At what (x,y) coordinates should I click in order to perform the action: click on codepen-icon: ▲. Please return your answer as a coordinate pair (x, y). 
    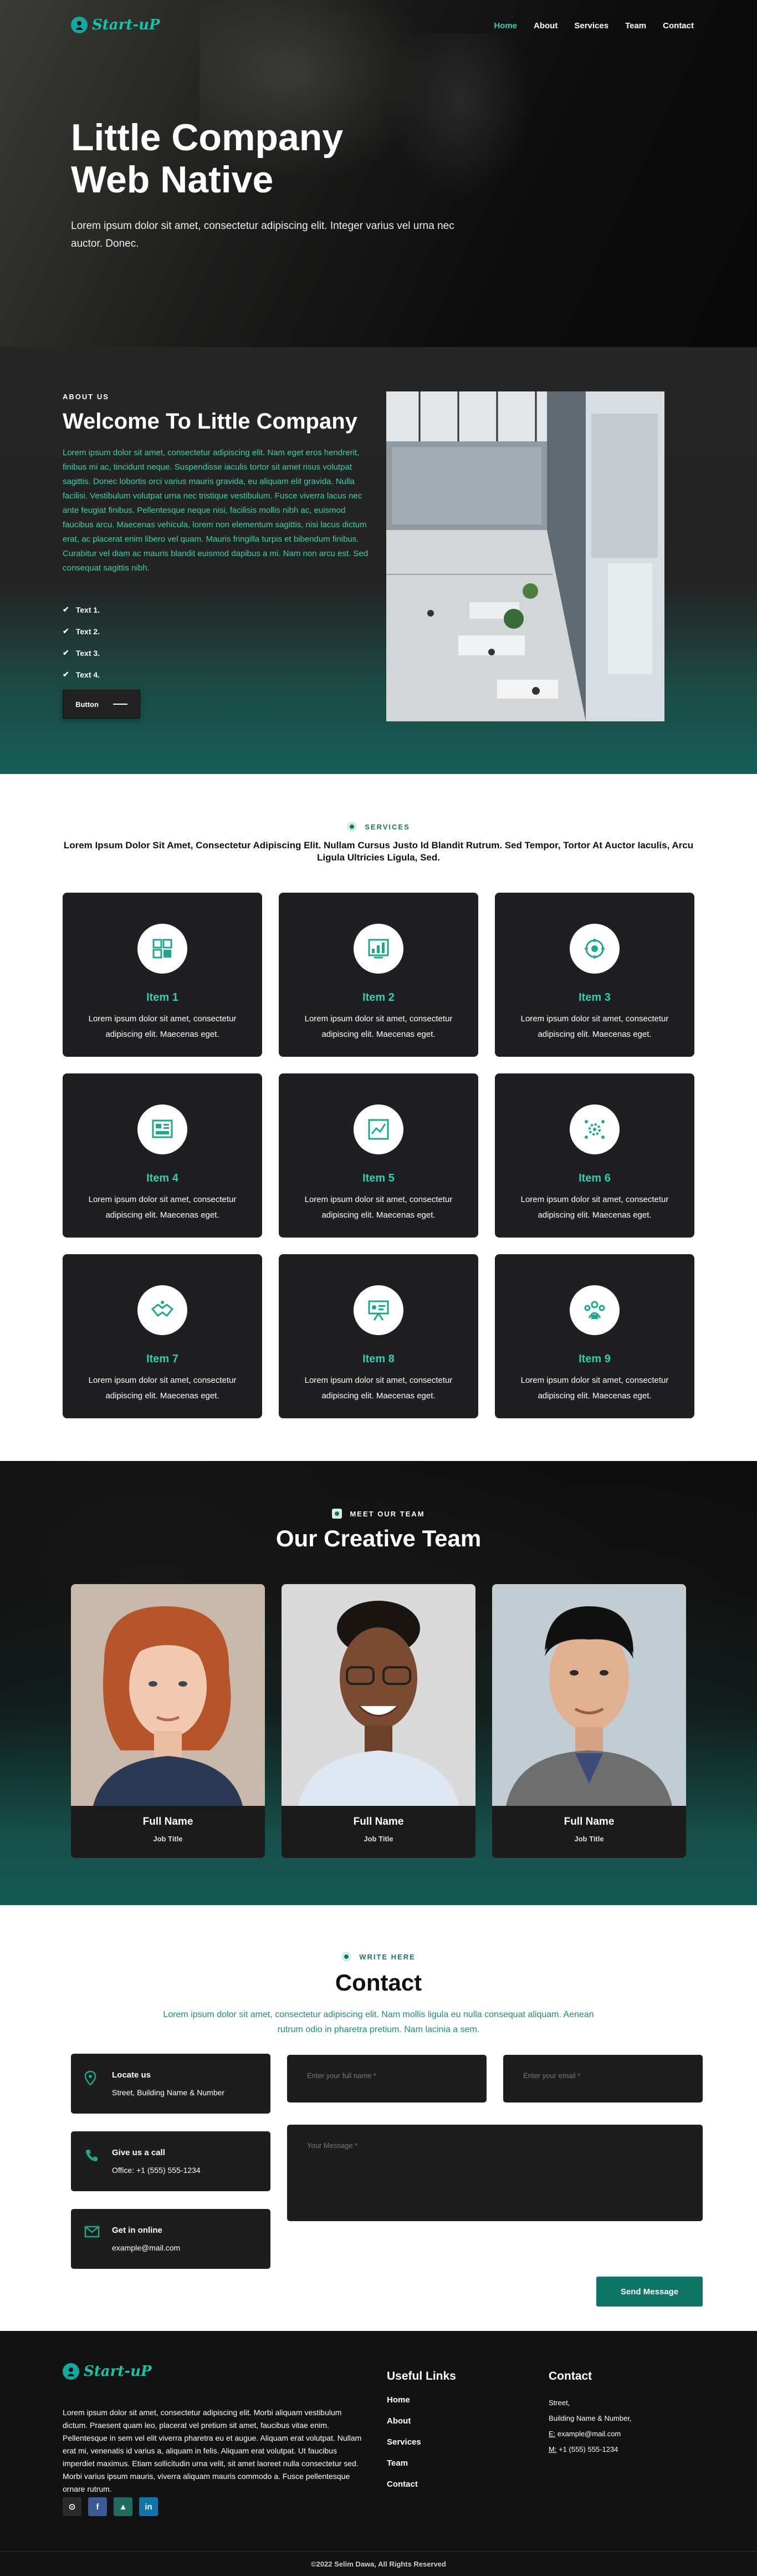
    Looking at the image, I should click on (123, 2507).